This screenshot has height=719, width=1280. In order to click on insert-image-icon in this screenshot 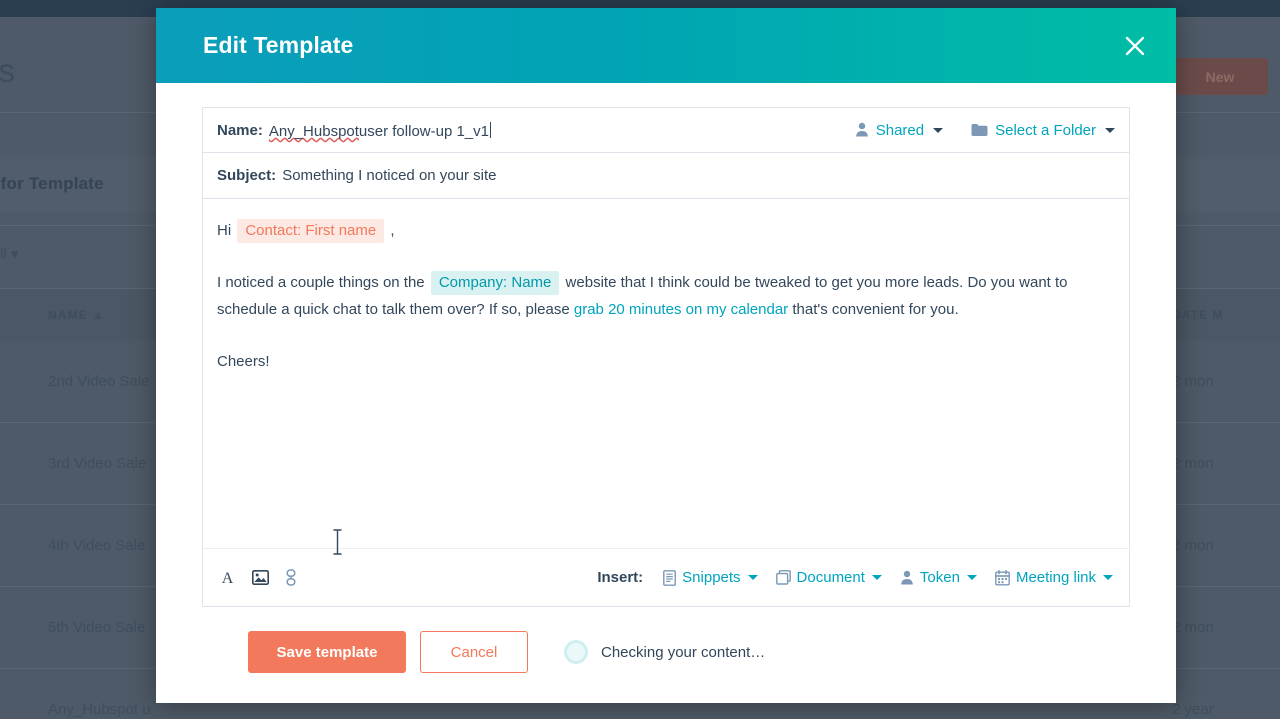, I will do `click(260, 577)`.